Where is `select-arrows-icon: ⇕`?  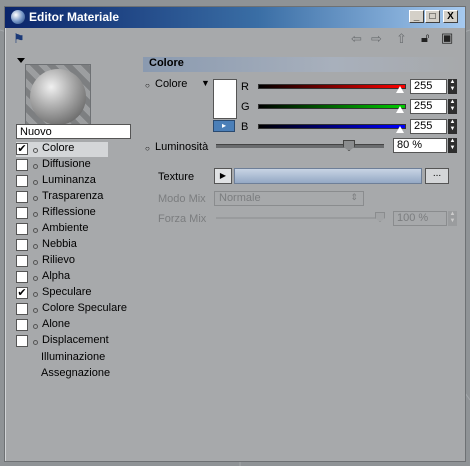
select-arrows-icon: ⇕ is located at coordinates (354, 197).